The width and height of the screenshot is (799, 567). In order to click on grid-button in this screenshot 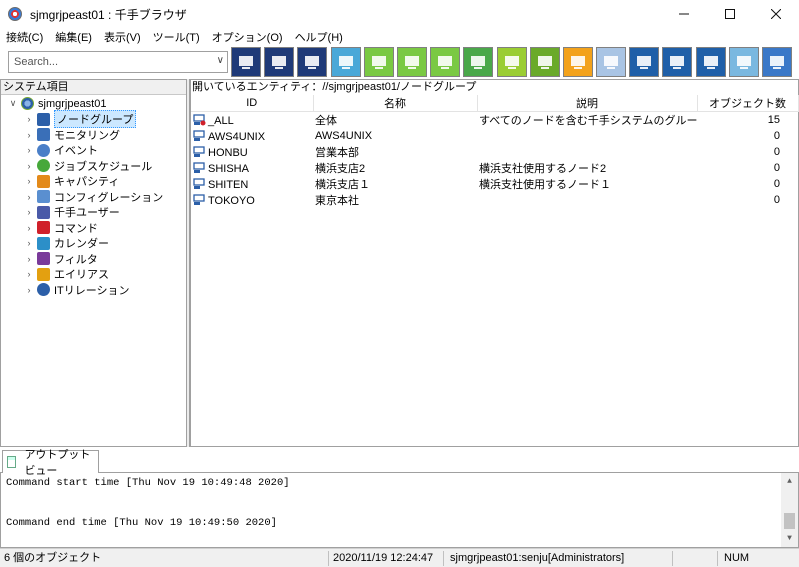, I will do `click(611, 62)`.